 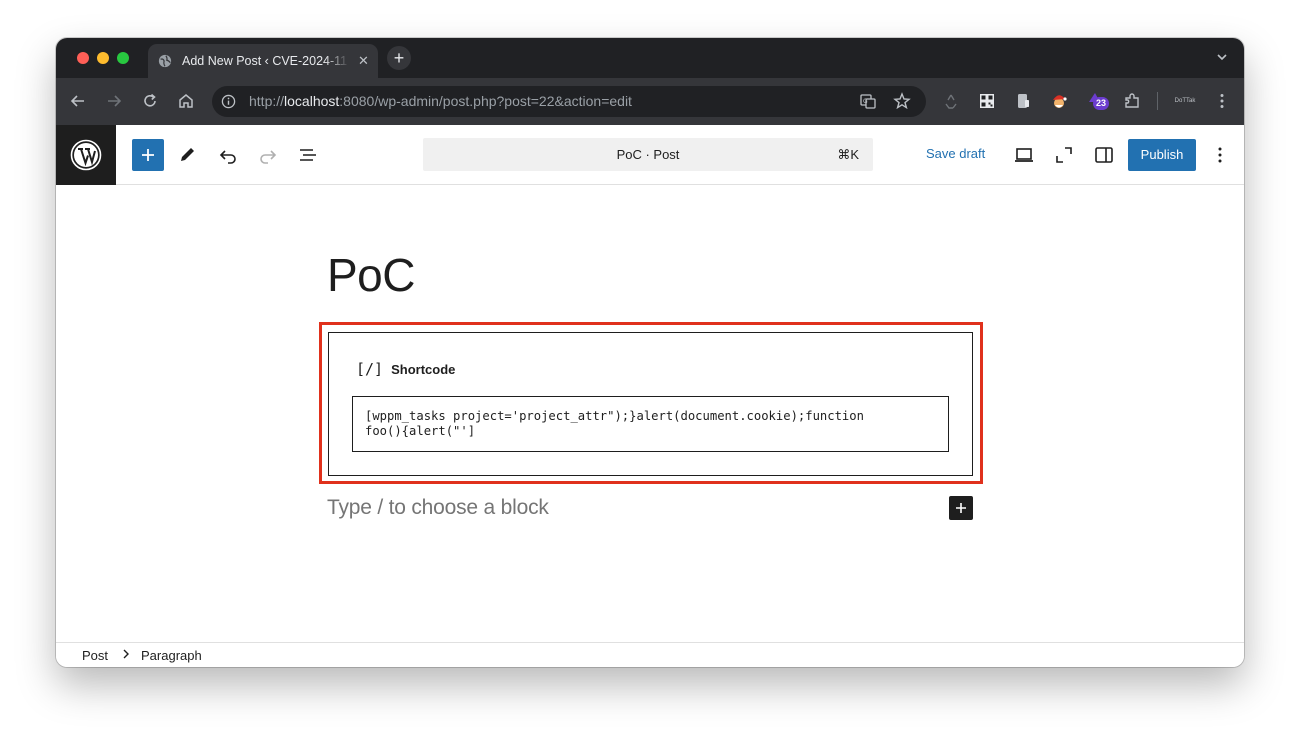 I want to click on external-preview-icon, so click(x=1064, y=155).